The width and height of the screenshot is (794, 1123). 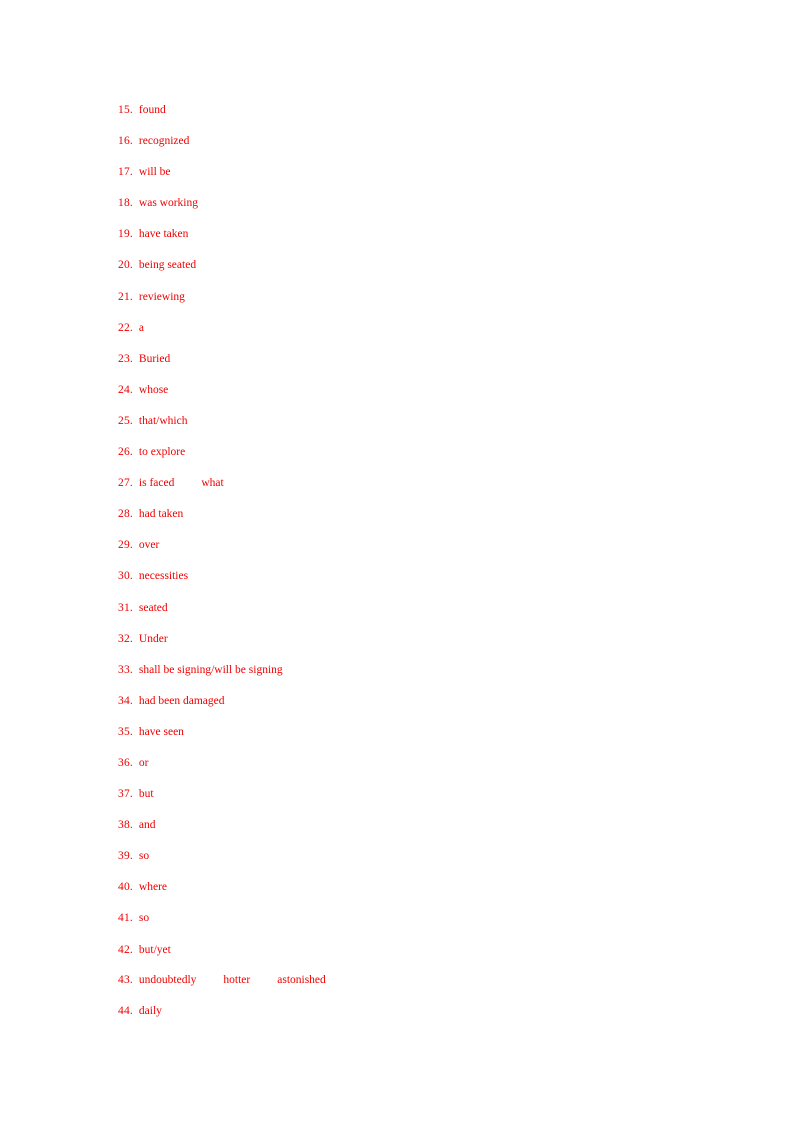 What do you see at coordinates (124, 265) in the screenshot?
I see `answer-number: 20` at bounding box center [124, 265].